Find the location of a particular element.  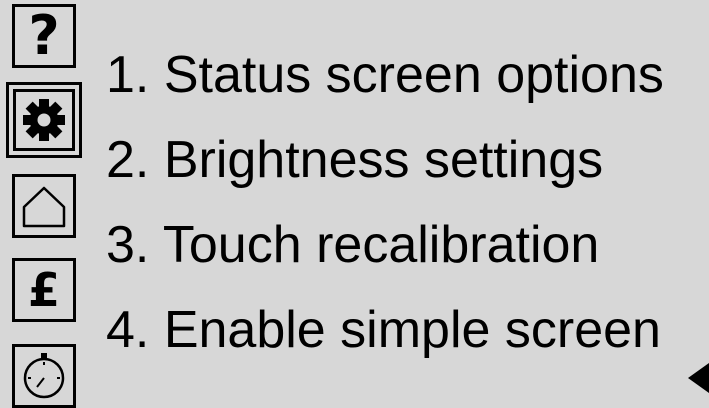

gear-icon is located at coordinates (44, 120).